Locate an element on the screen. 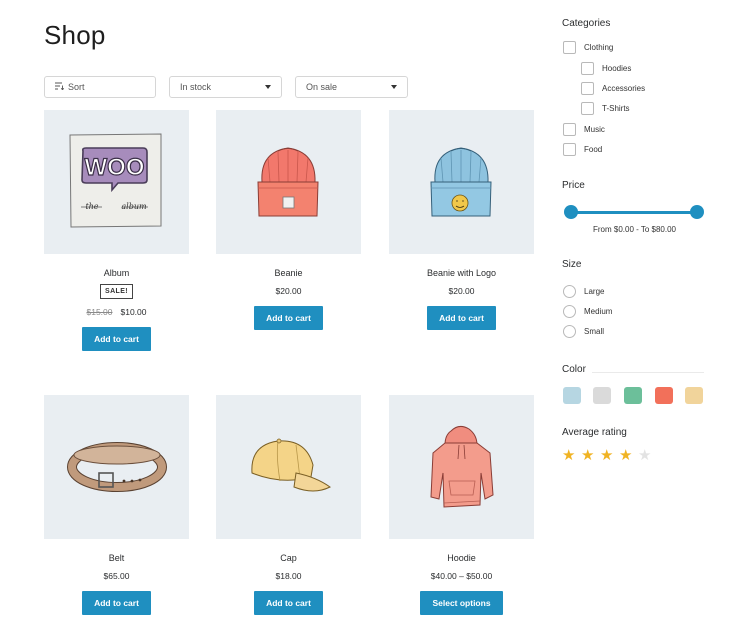 Image resolution: width=750 pixels, height=622 pixels. categories-title: Categories is located at coordinates (586, 23).